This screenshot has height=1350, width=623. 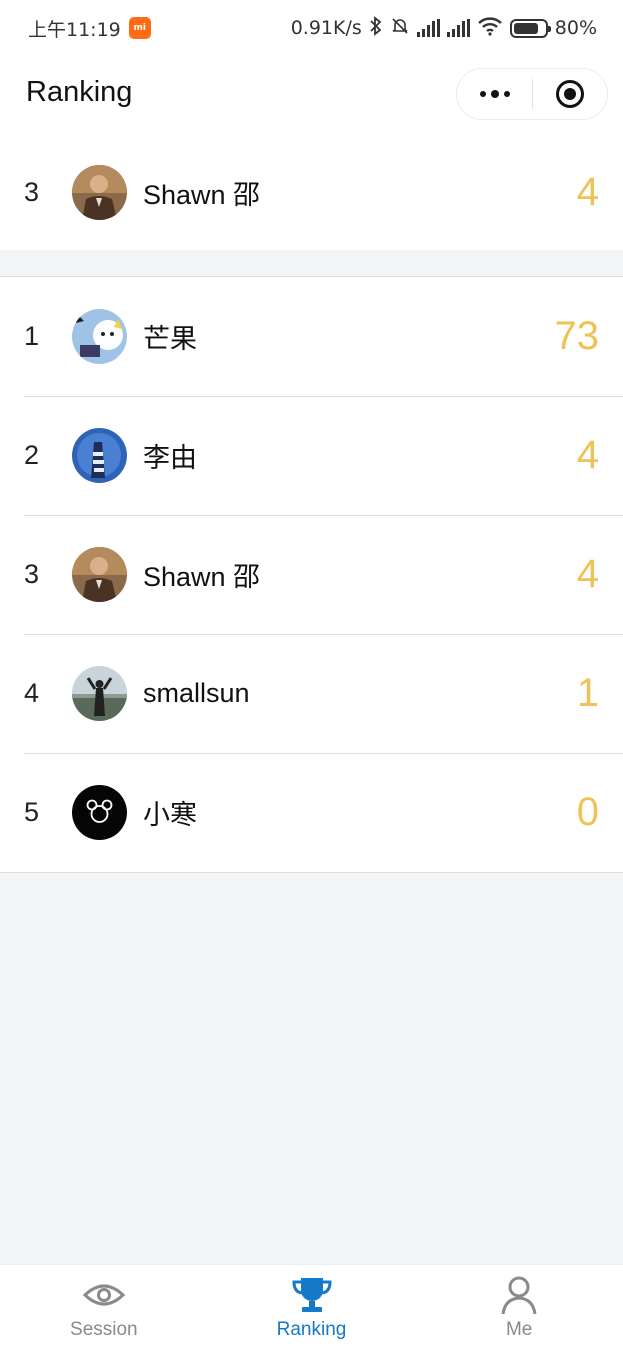 What do you see at coordinates (519, 1295) in the screenshot?
I see `user-icon` at bounding box center [519, 1295].